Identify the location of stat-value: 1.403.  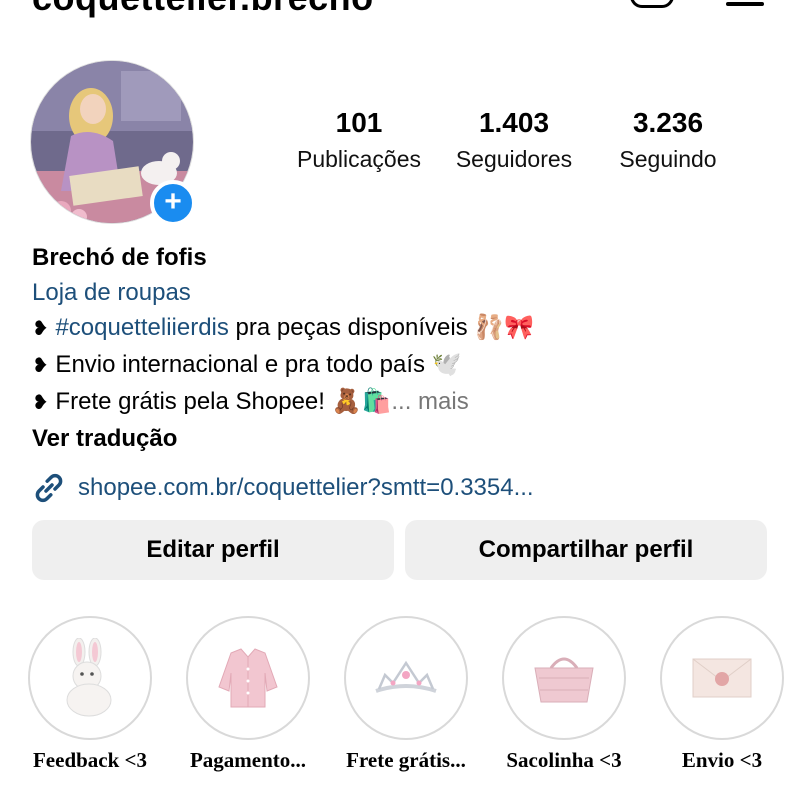
(514, 122).